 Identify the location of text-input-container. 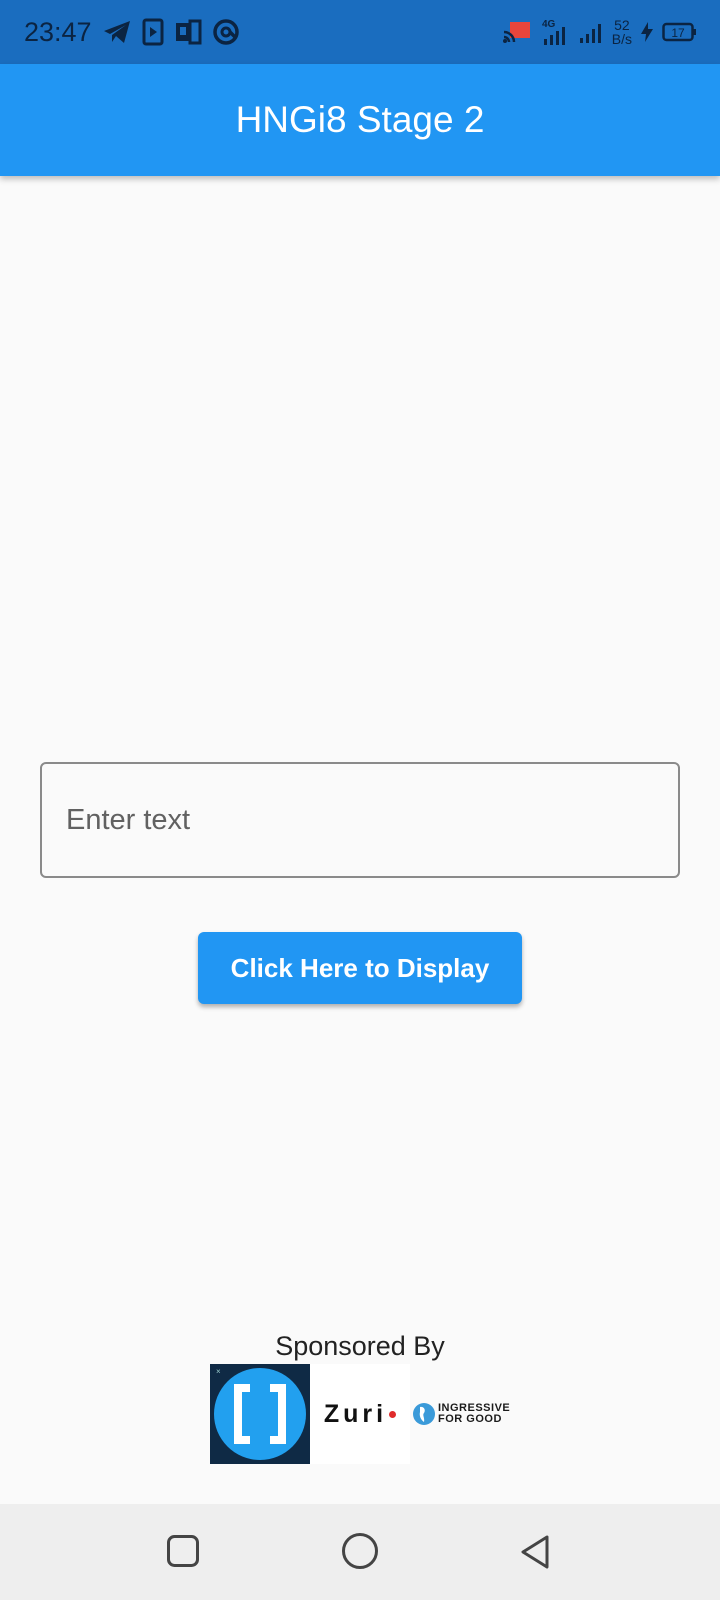
(360, 820).